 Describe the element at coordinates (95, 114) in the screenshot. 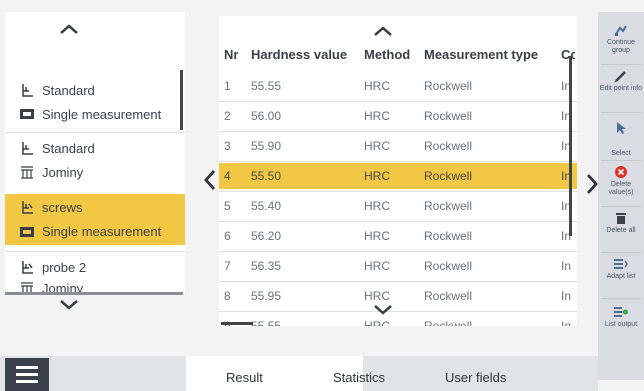

I see `list-item: Single measurement` at that location.